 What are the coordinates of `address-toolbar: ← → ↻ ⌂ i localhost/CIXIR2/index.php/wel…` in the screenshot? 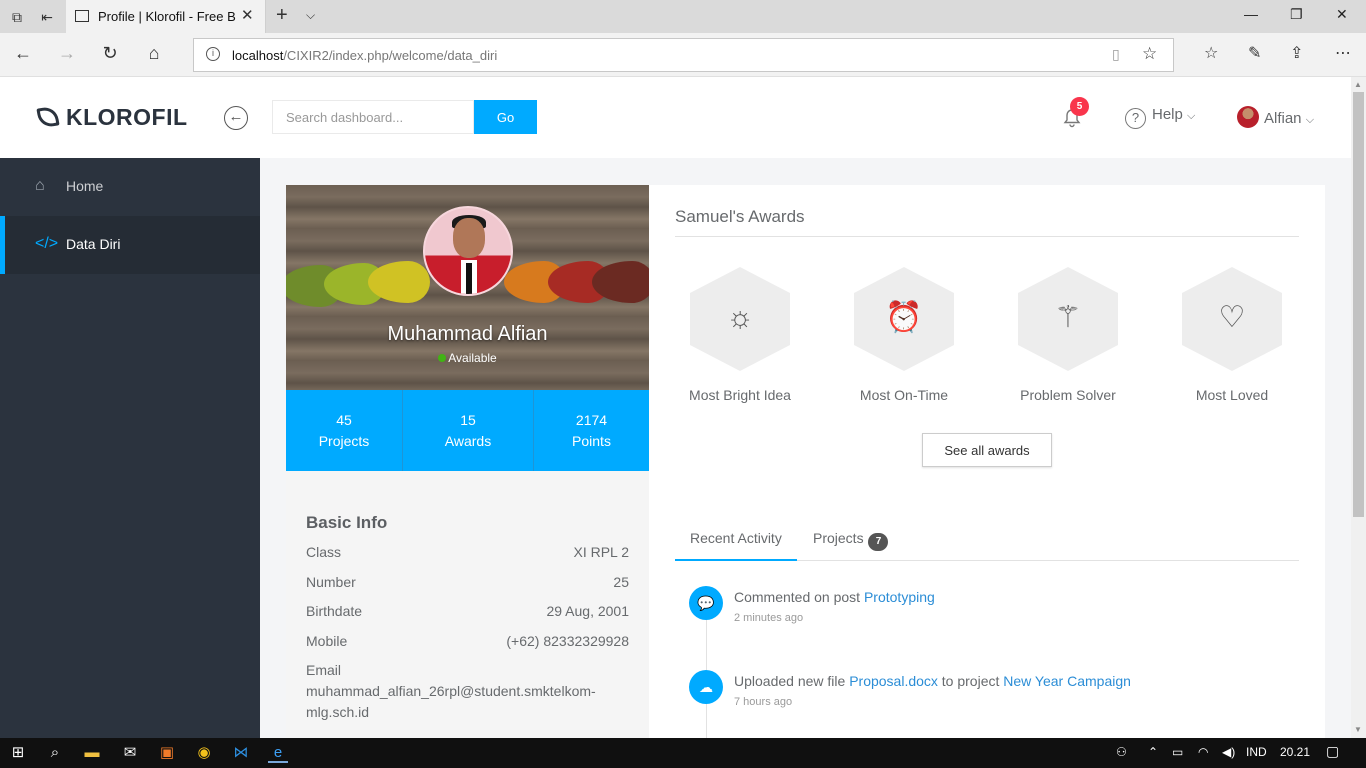 It's located at (683, 55).